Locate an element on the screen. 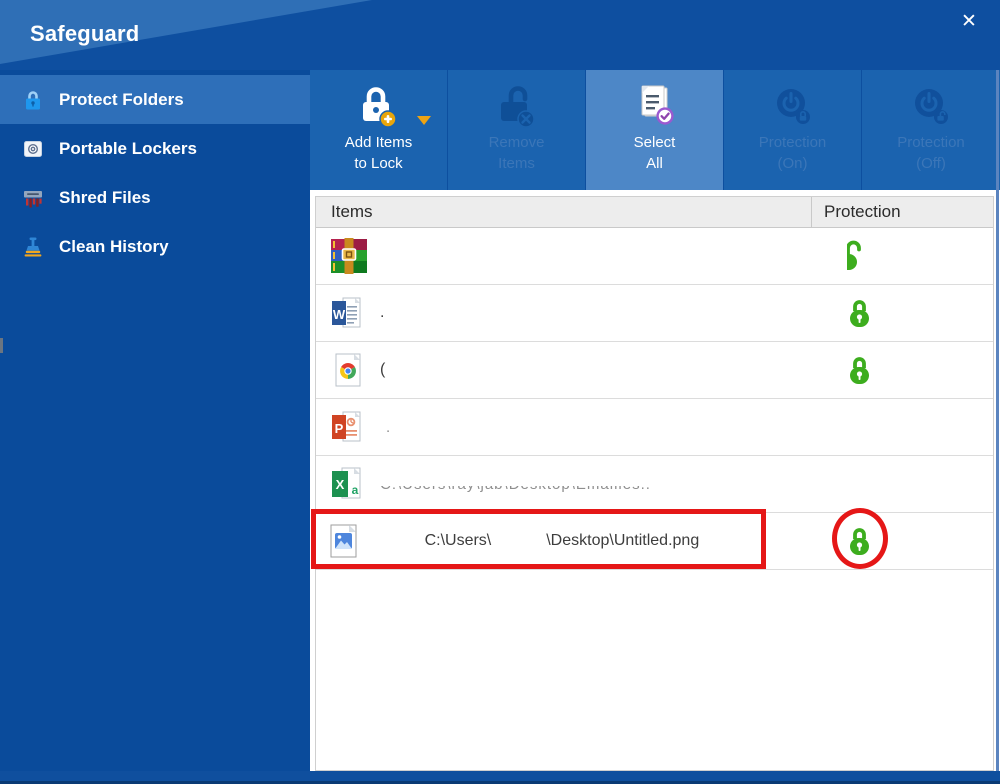 The image size is (1000, 784). path-suffix: \Desktop\Untitled.png is located at coordinates (623, 540).